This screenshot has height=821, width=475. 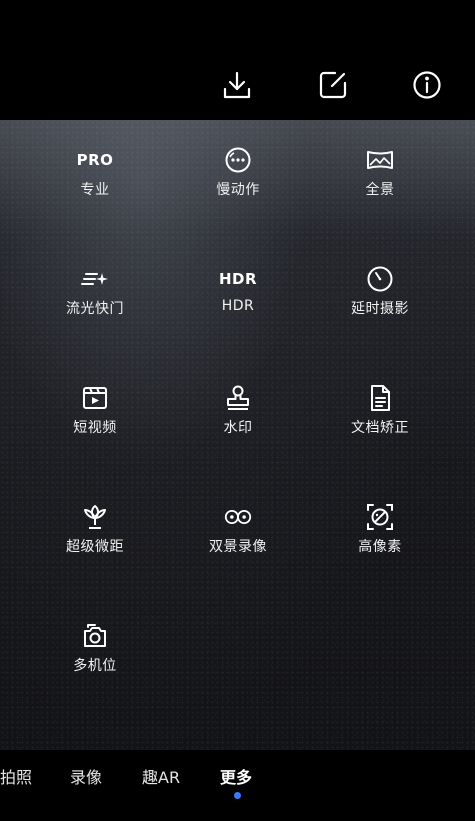 What do you see at coordinates (95, 279) in the screenshot?
I see `light-painting-icon` at bounding box center [95, 279].